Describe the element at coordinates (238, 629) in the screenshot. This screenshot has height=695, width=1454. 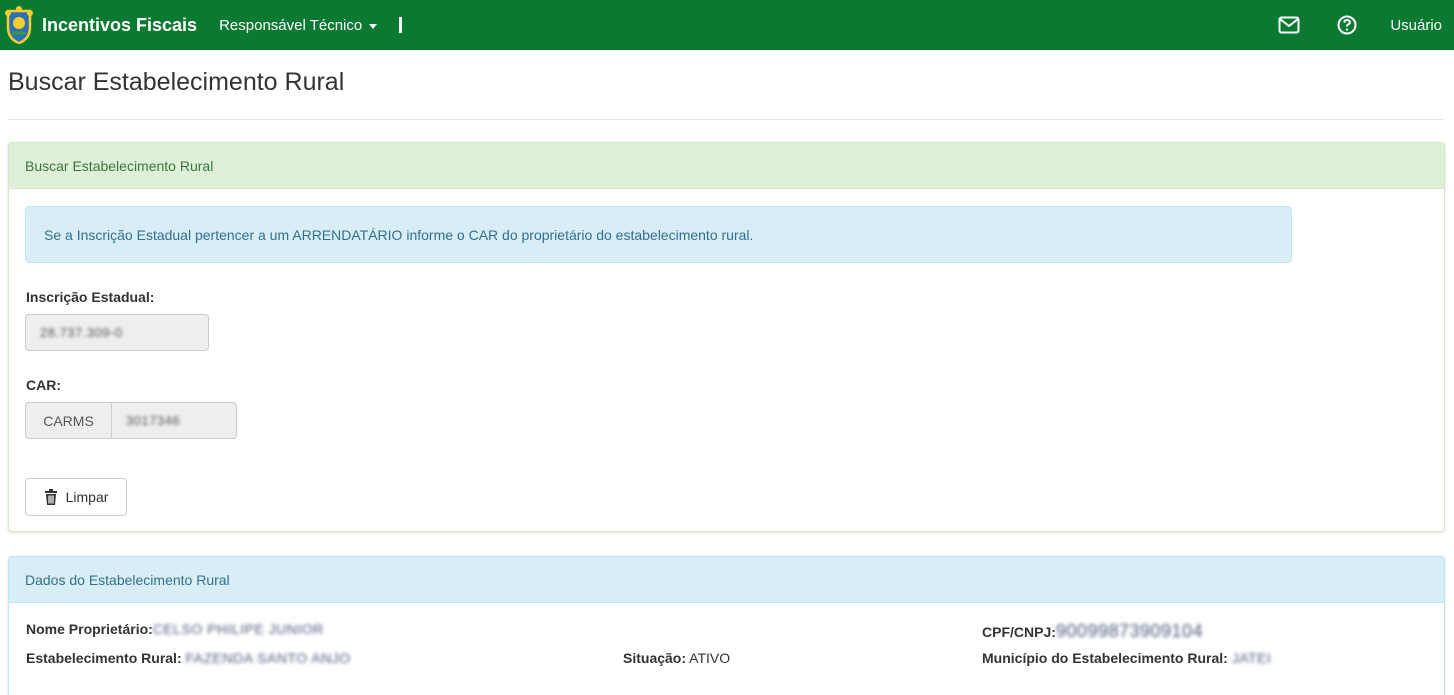
I see `owner-name-value: CELSO PHILIPE JUNIOR` at that location.